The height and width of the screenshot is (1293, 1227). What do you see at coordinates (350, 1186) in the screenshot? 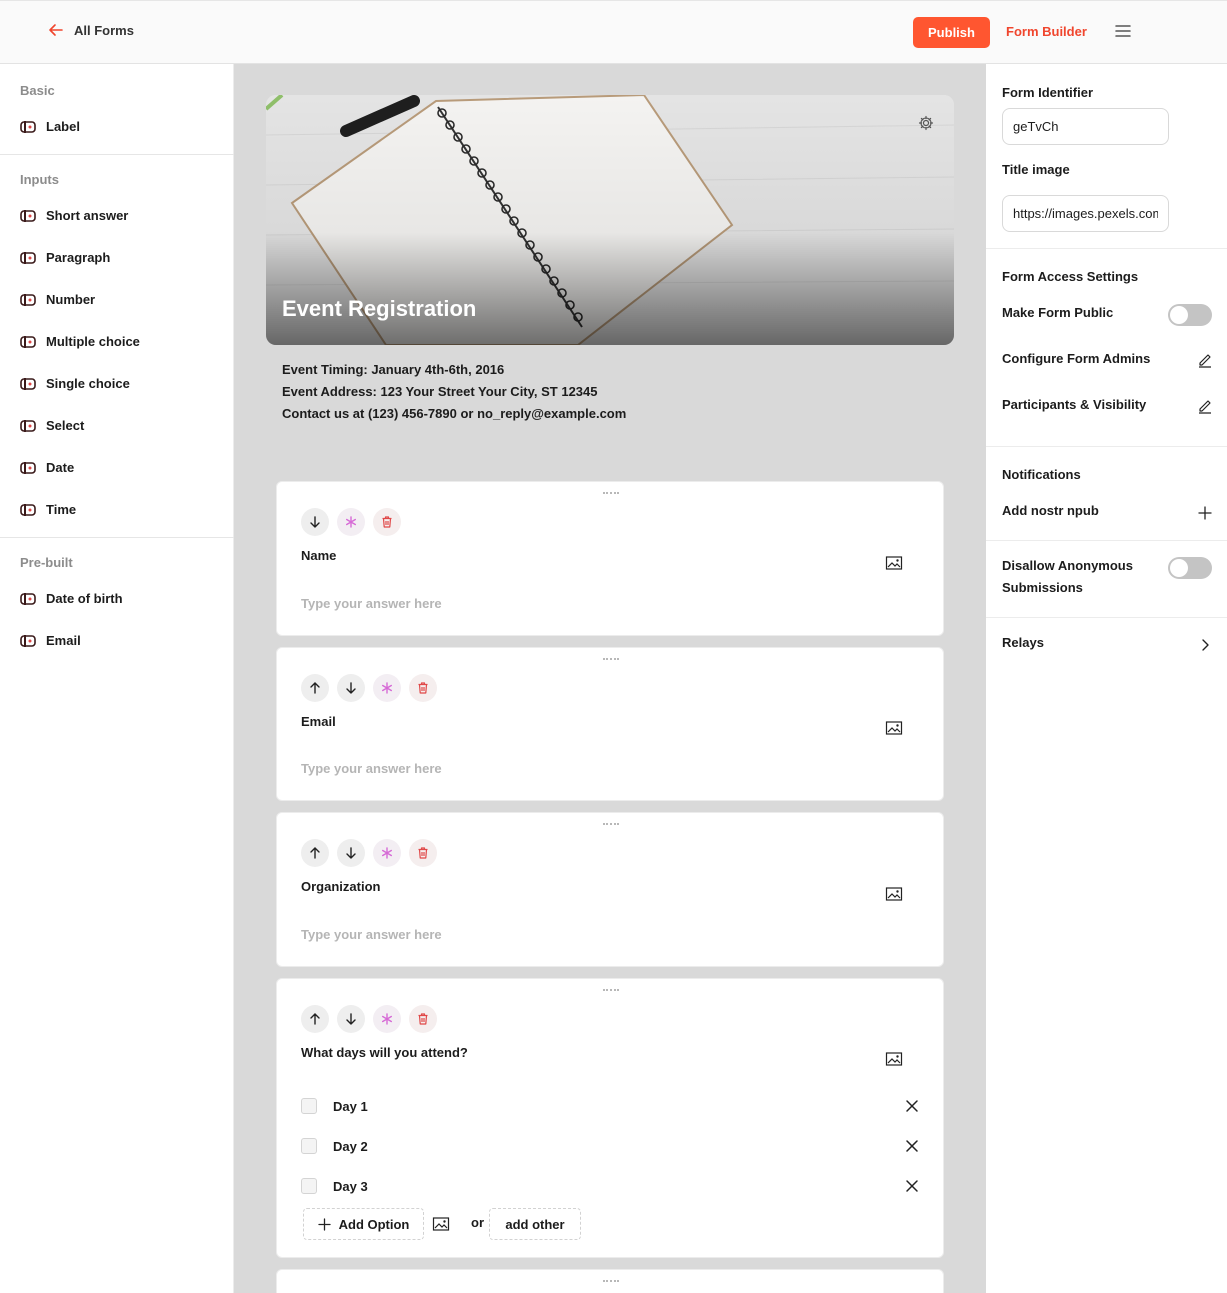
I see `option-label: Day 3` at bounding box center [350, 1186].